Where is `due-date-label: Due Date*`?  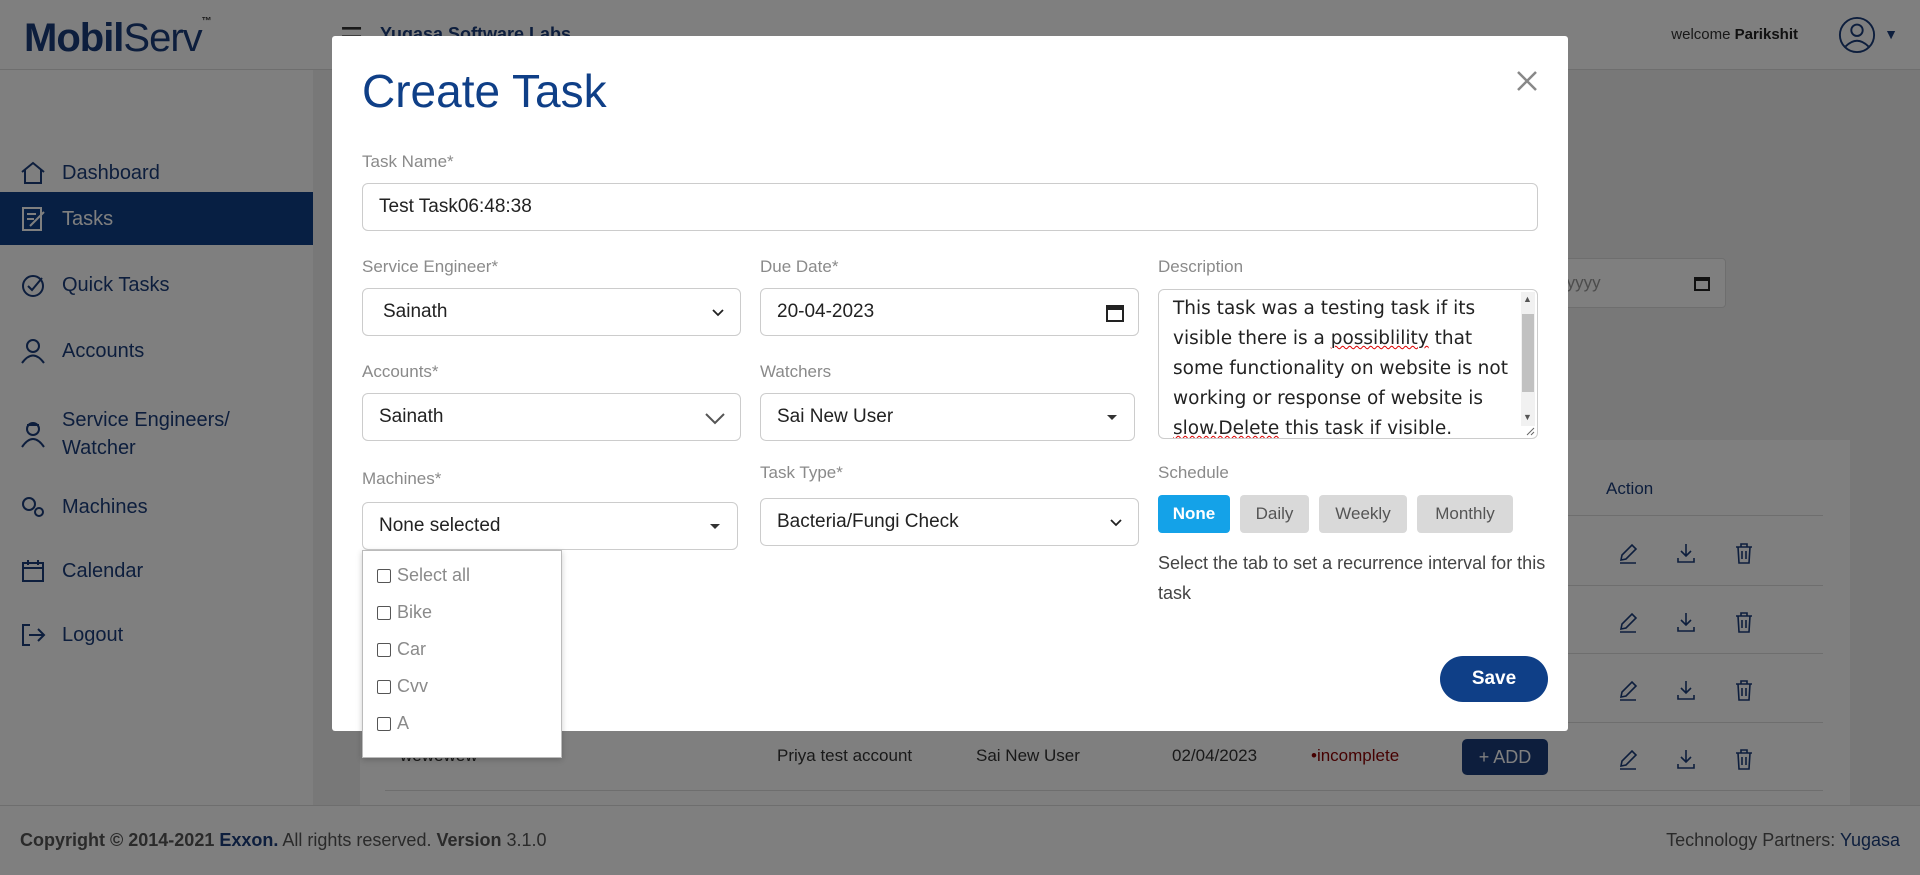 due-date-label: Due Date* is located at coordinates (799, 266).